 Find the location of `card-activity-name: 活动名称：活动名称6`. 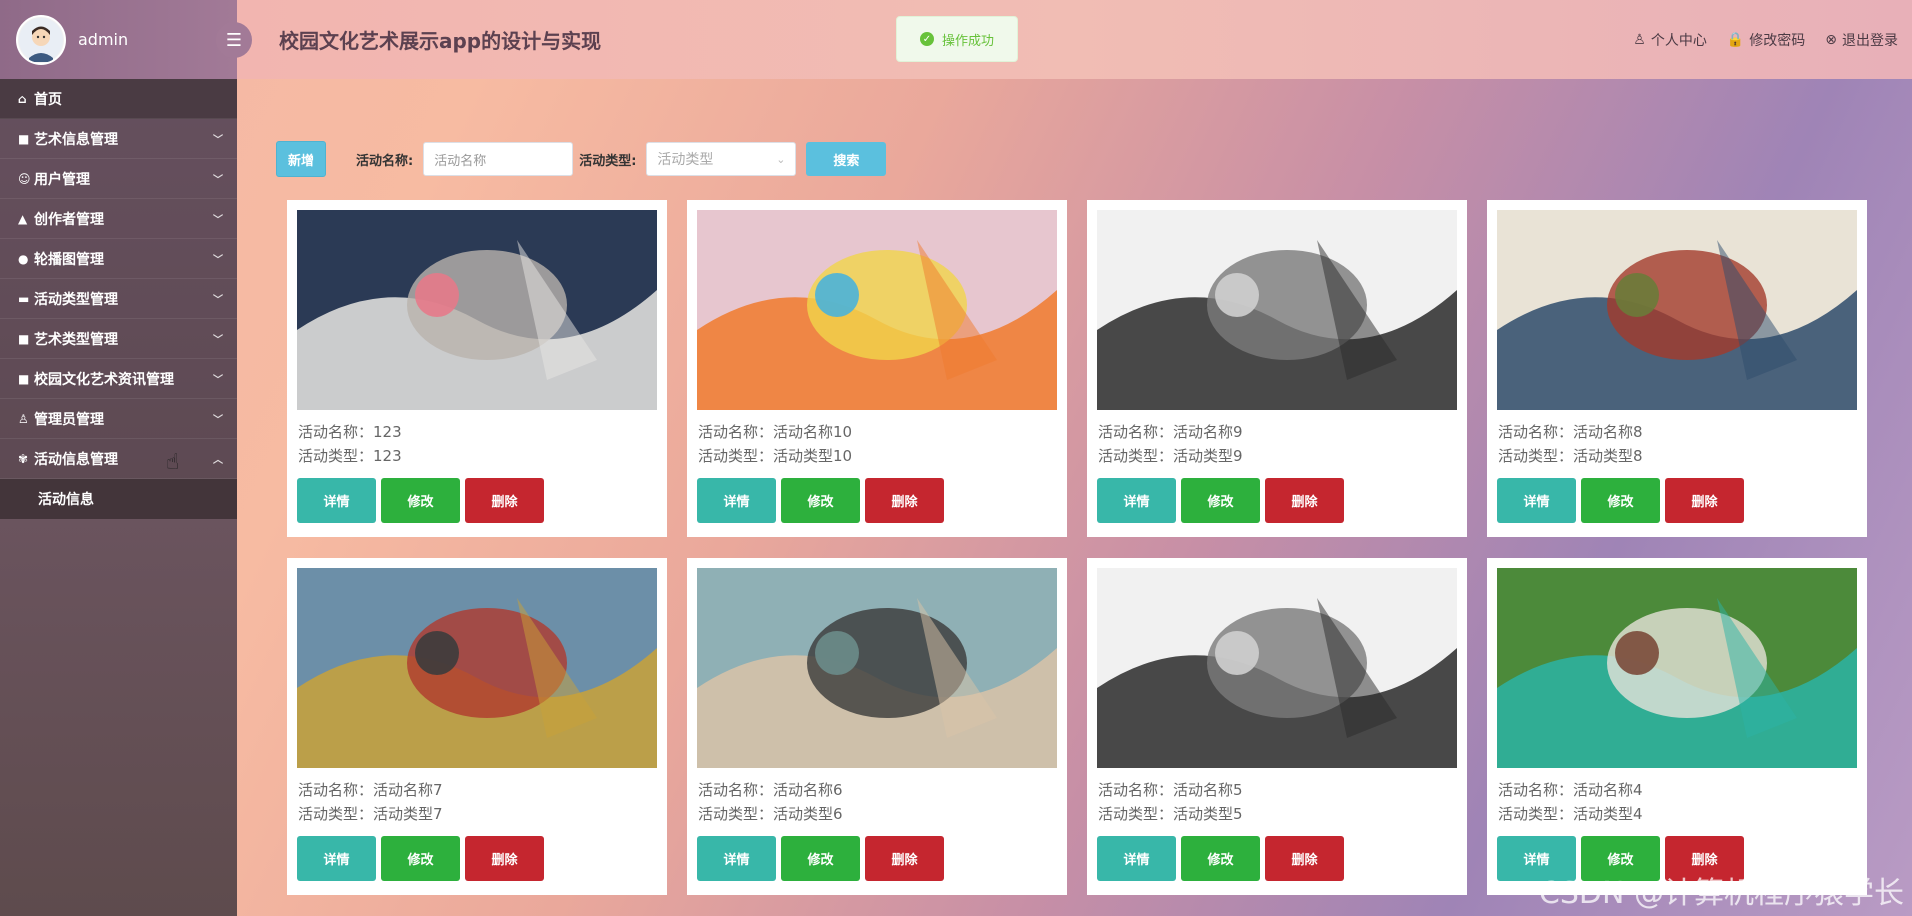

card-activity-name: 活动名称：活动名称6 is located at coordinates (770, 790).